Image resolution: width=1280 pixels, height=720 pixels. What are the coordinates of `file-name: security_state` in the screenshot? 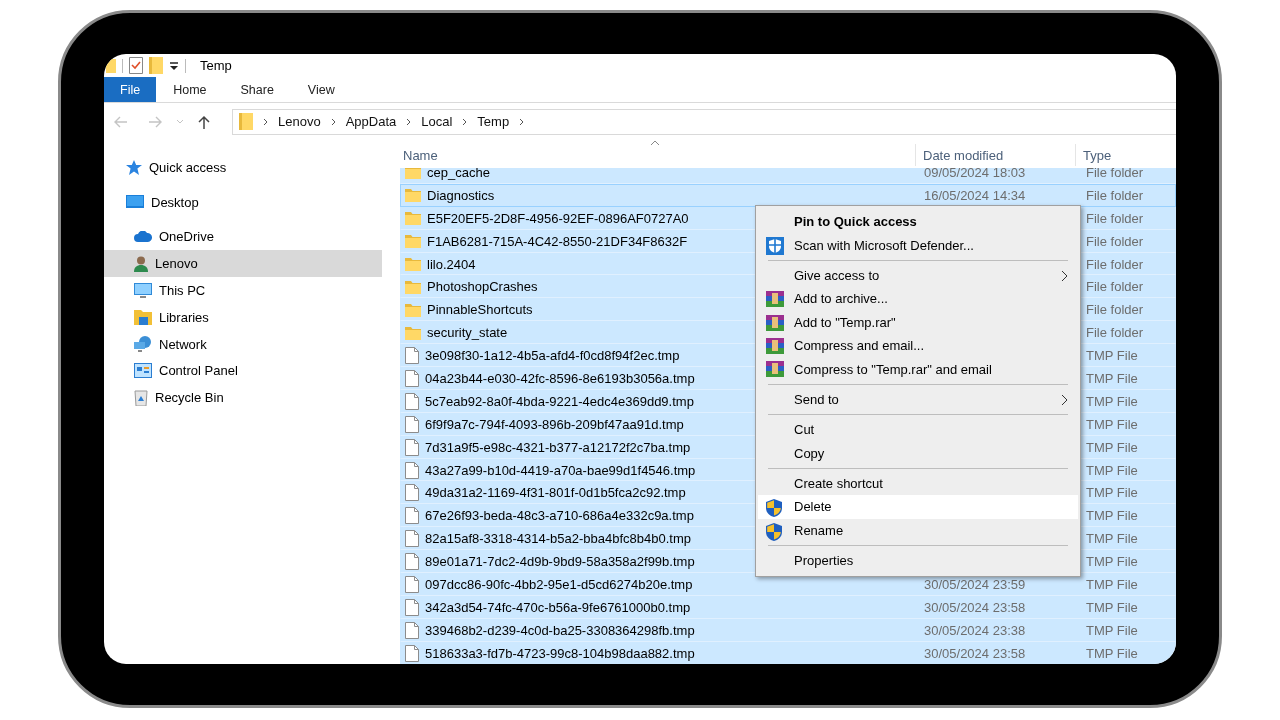 It's located at (467, 333).